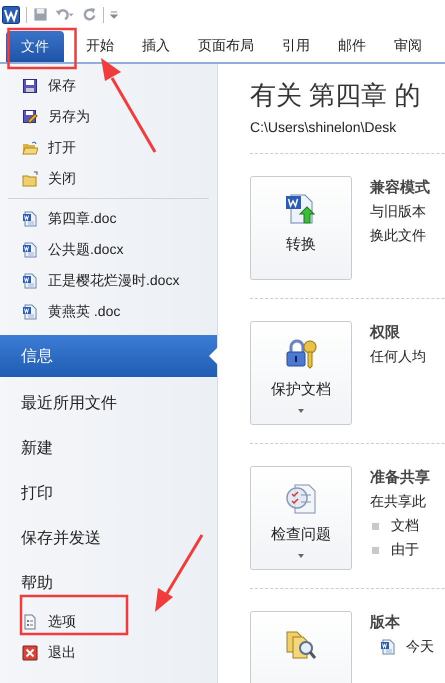 This screenshot has width=445, height=683. I want to click on redo-icon, so click(89, 14).